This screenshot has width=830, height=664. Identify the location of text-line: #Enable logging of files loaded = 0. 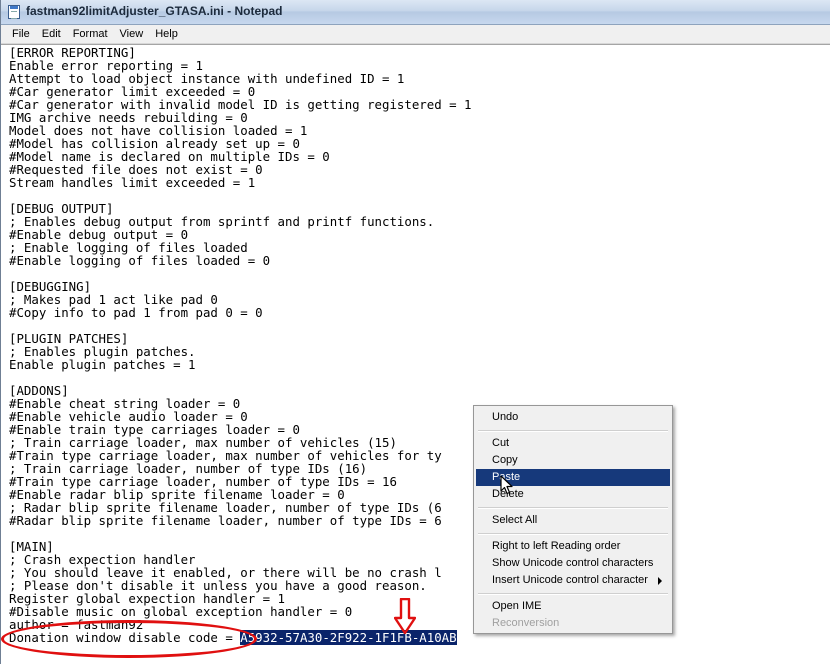
(140, 260).